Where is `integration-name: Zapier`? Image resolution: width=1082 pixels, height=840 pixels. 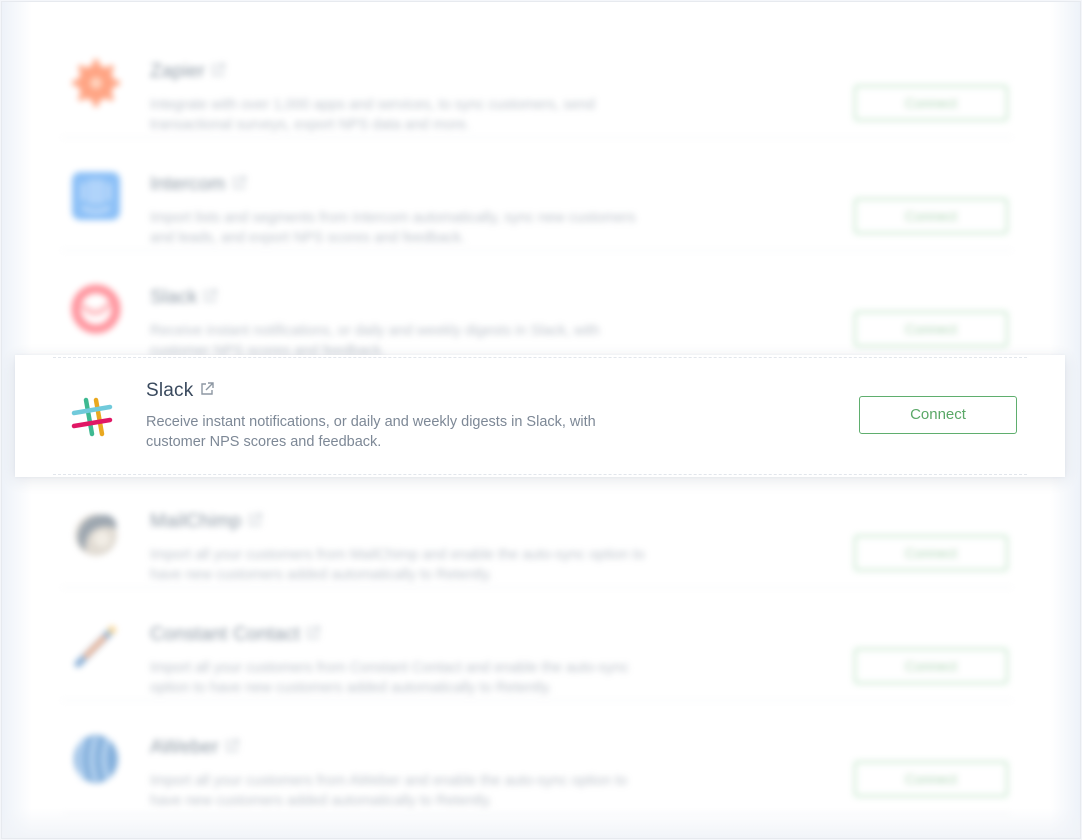 integration-name: Zapier is located at coordinates (187, 72).